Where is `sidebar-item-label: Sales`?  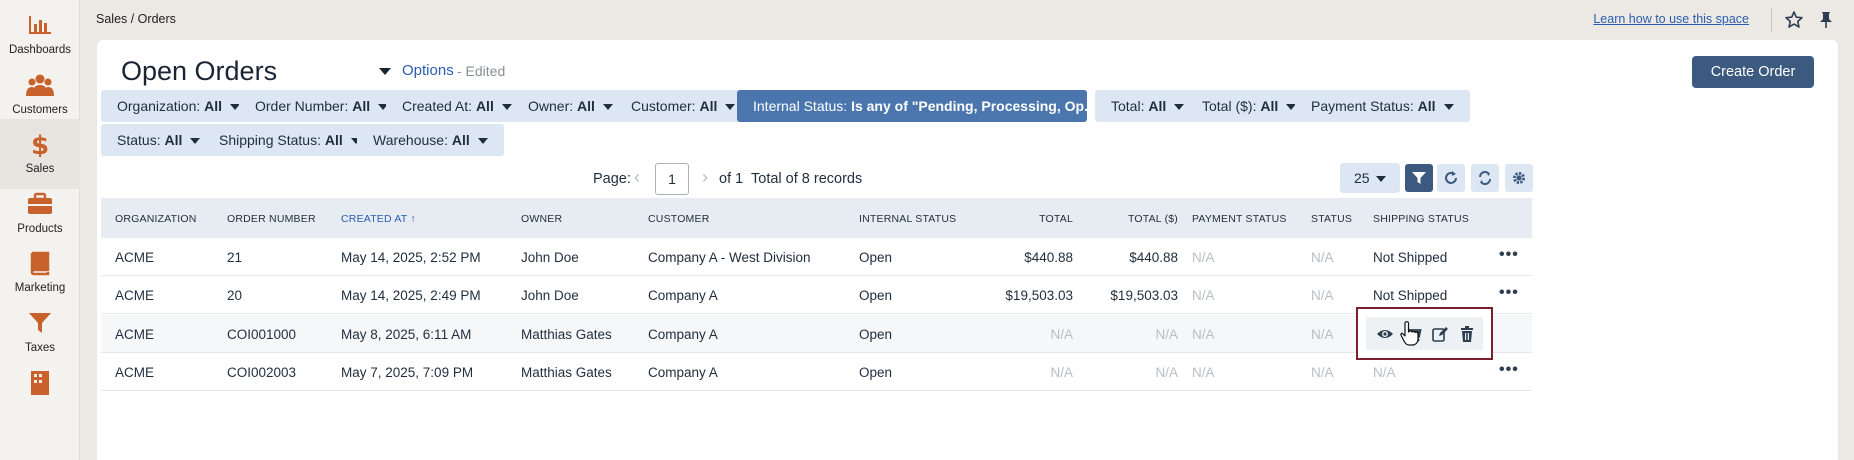 sidebar-item-label: Sales is located at coordinates (40, 169).